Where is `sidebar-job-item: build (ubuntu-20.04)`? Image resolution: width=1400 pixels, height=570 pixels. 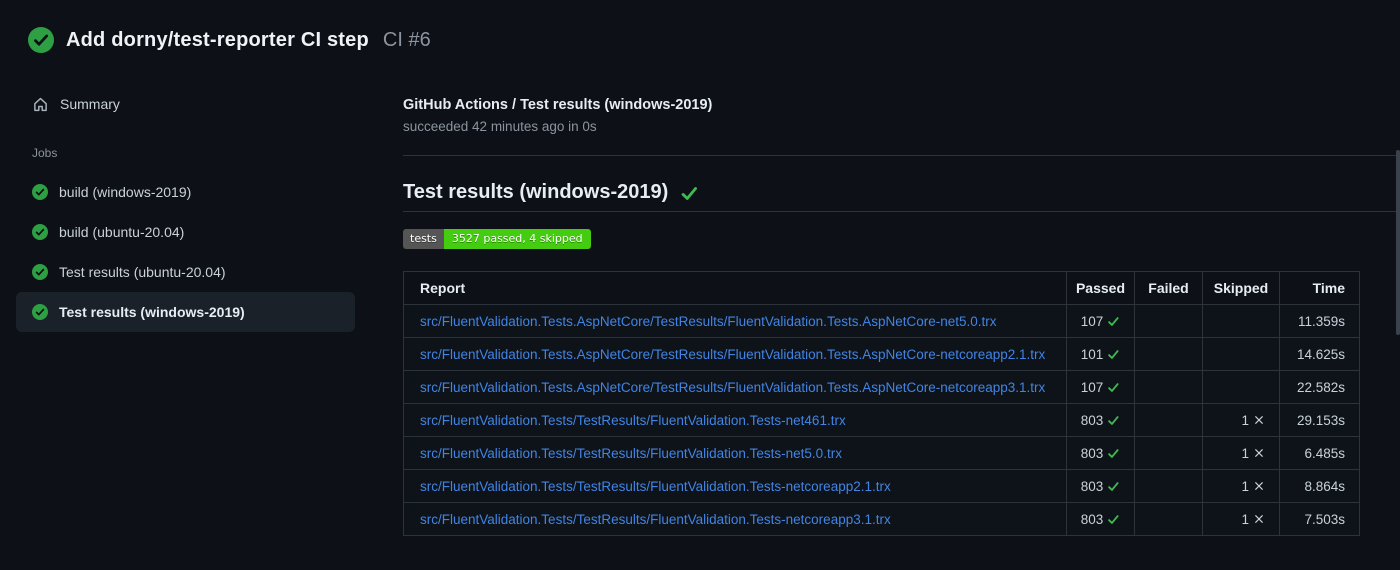 sidebar-job-item: build (ubuntu-20.04) is located at coordinates (185, 232).